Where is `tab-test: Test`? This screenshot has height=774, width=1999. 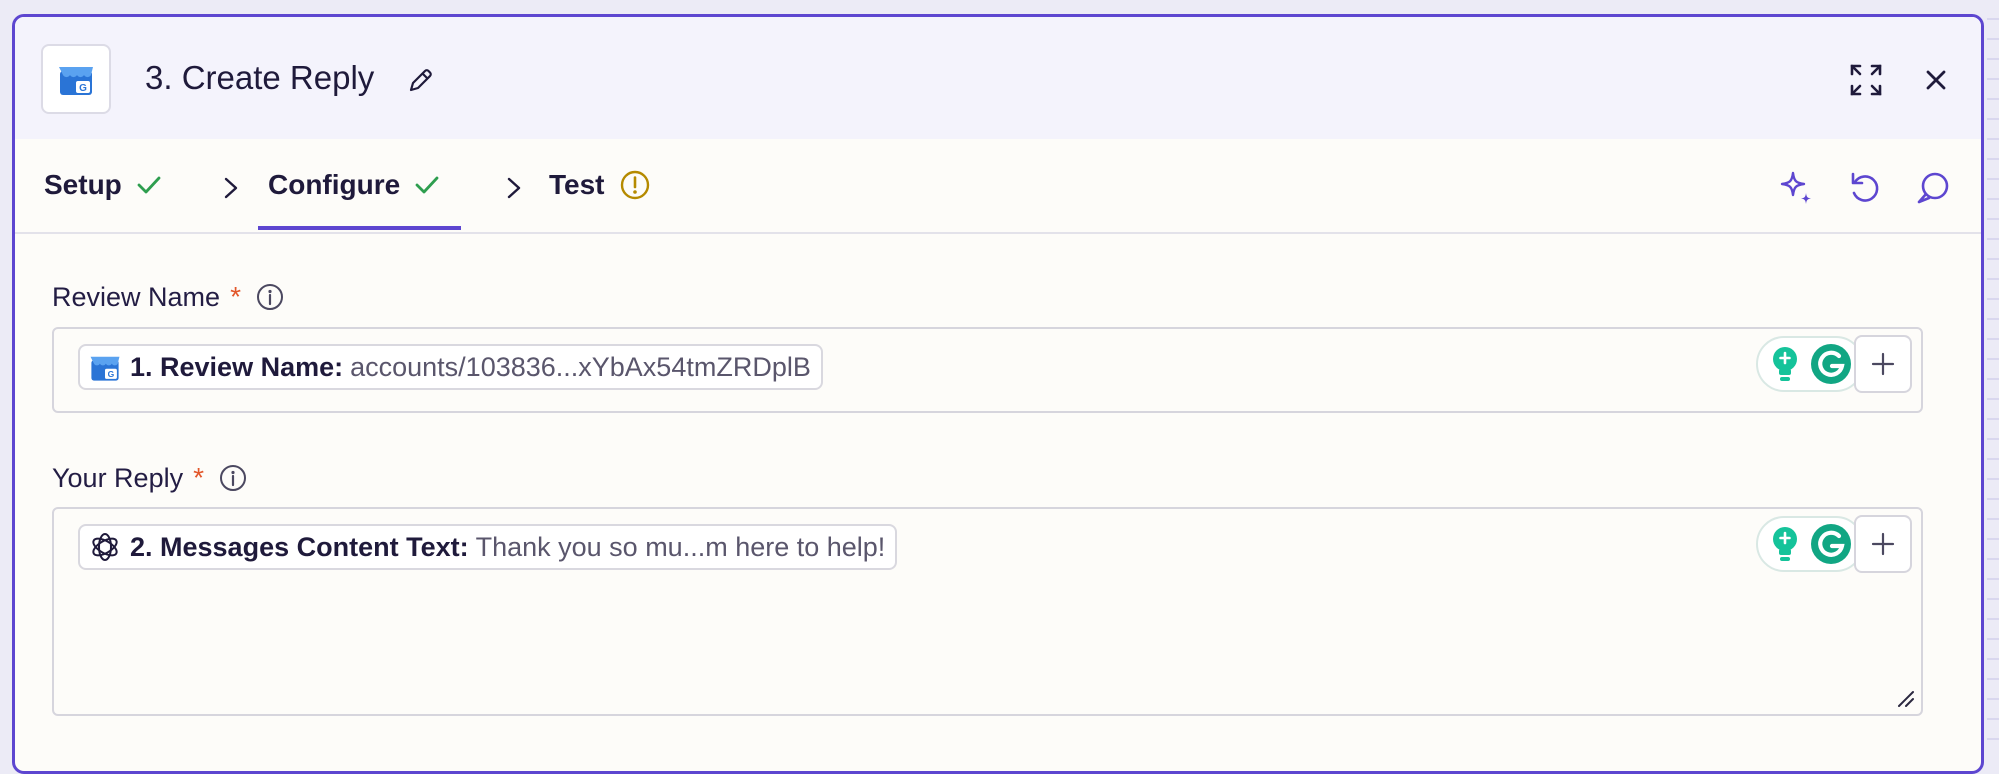
tab-test: Test is located at coordinates (600, 185).